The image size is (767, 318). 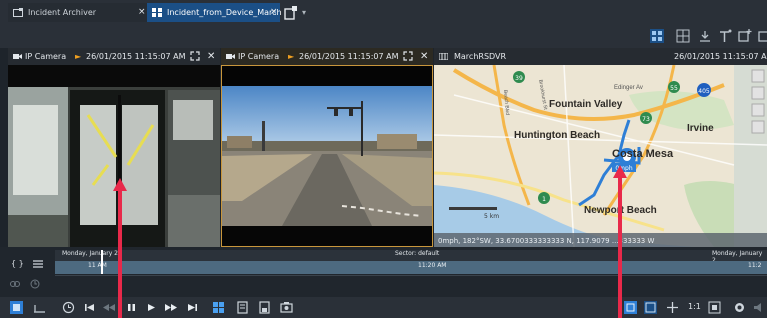 I want to click on fit-icon, so click(x=714, y=307).